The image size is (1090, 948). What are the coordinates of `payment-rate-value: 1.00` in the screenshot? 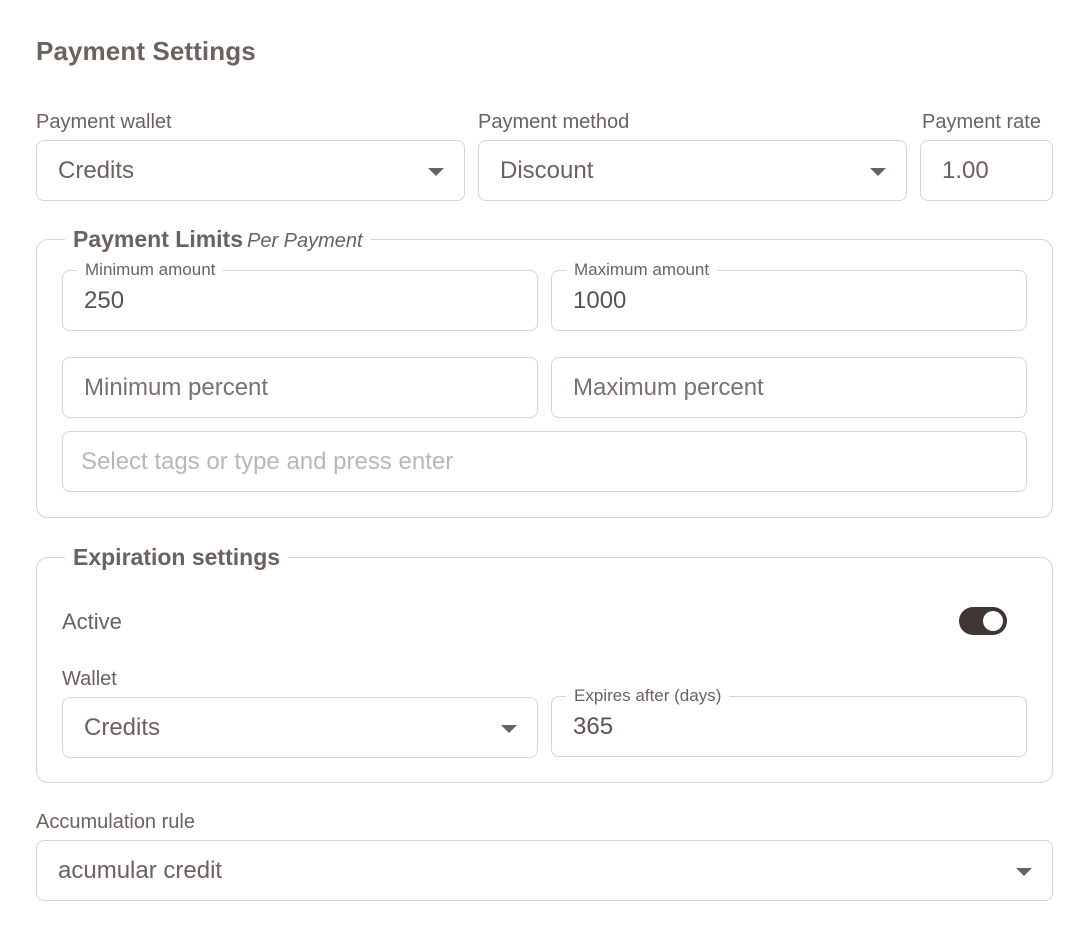 It's located at (965, 170).